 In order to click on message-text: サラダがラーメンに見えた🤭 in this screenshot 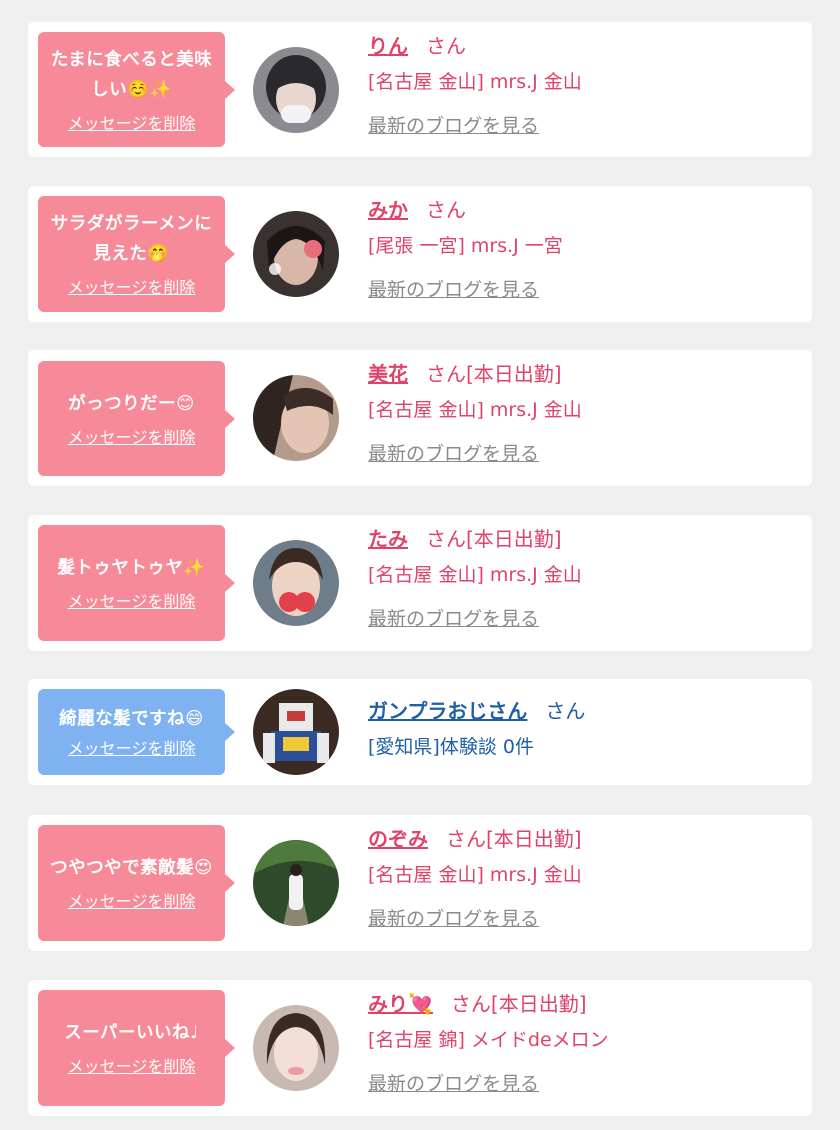, I will do `click(131, 239)`.